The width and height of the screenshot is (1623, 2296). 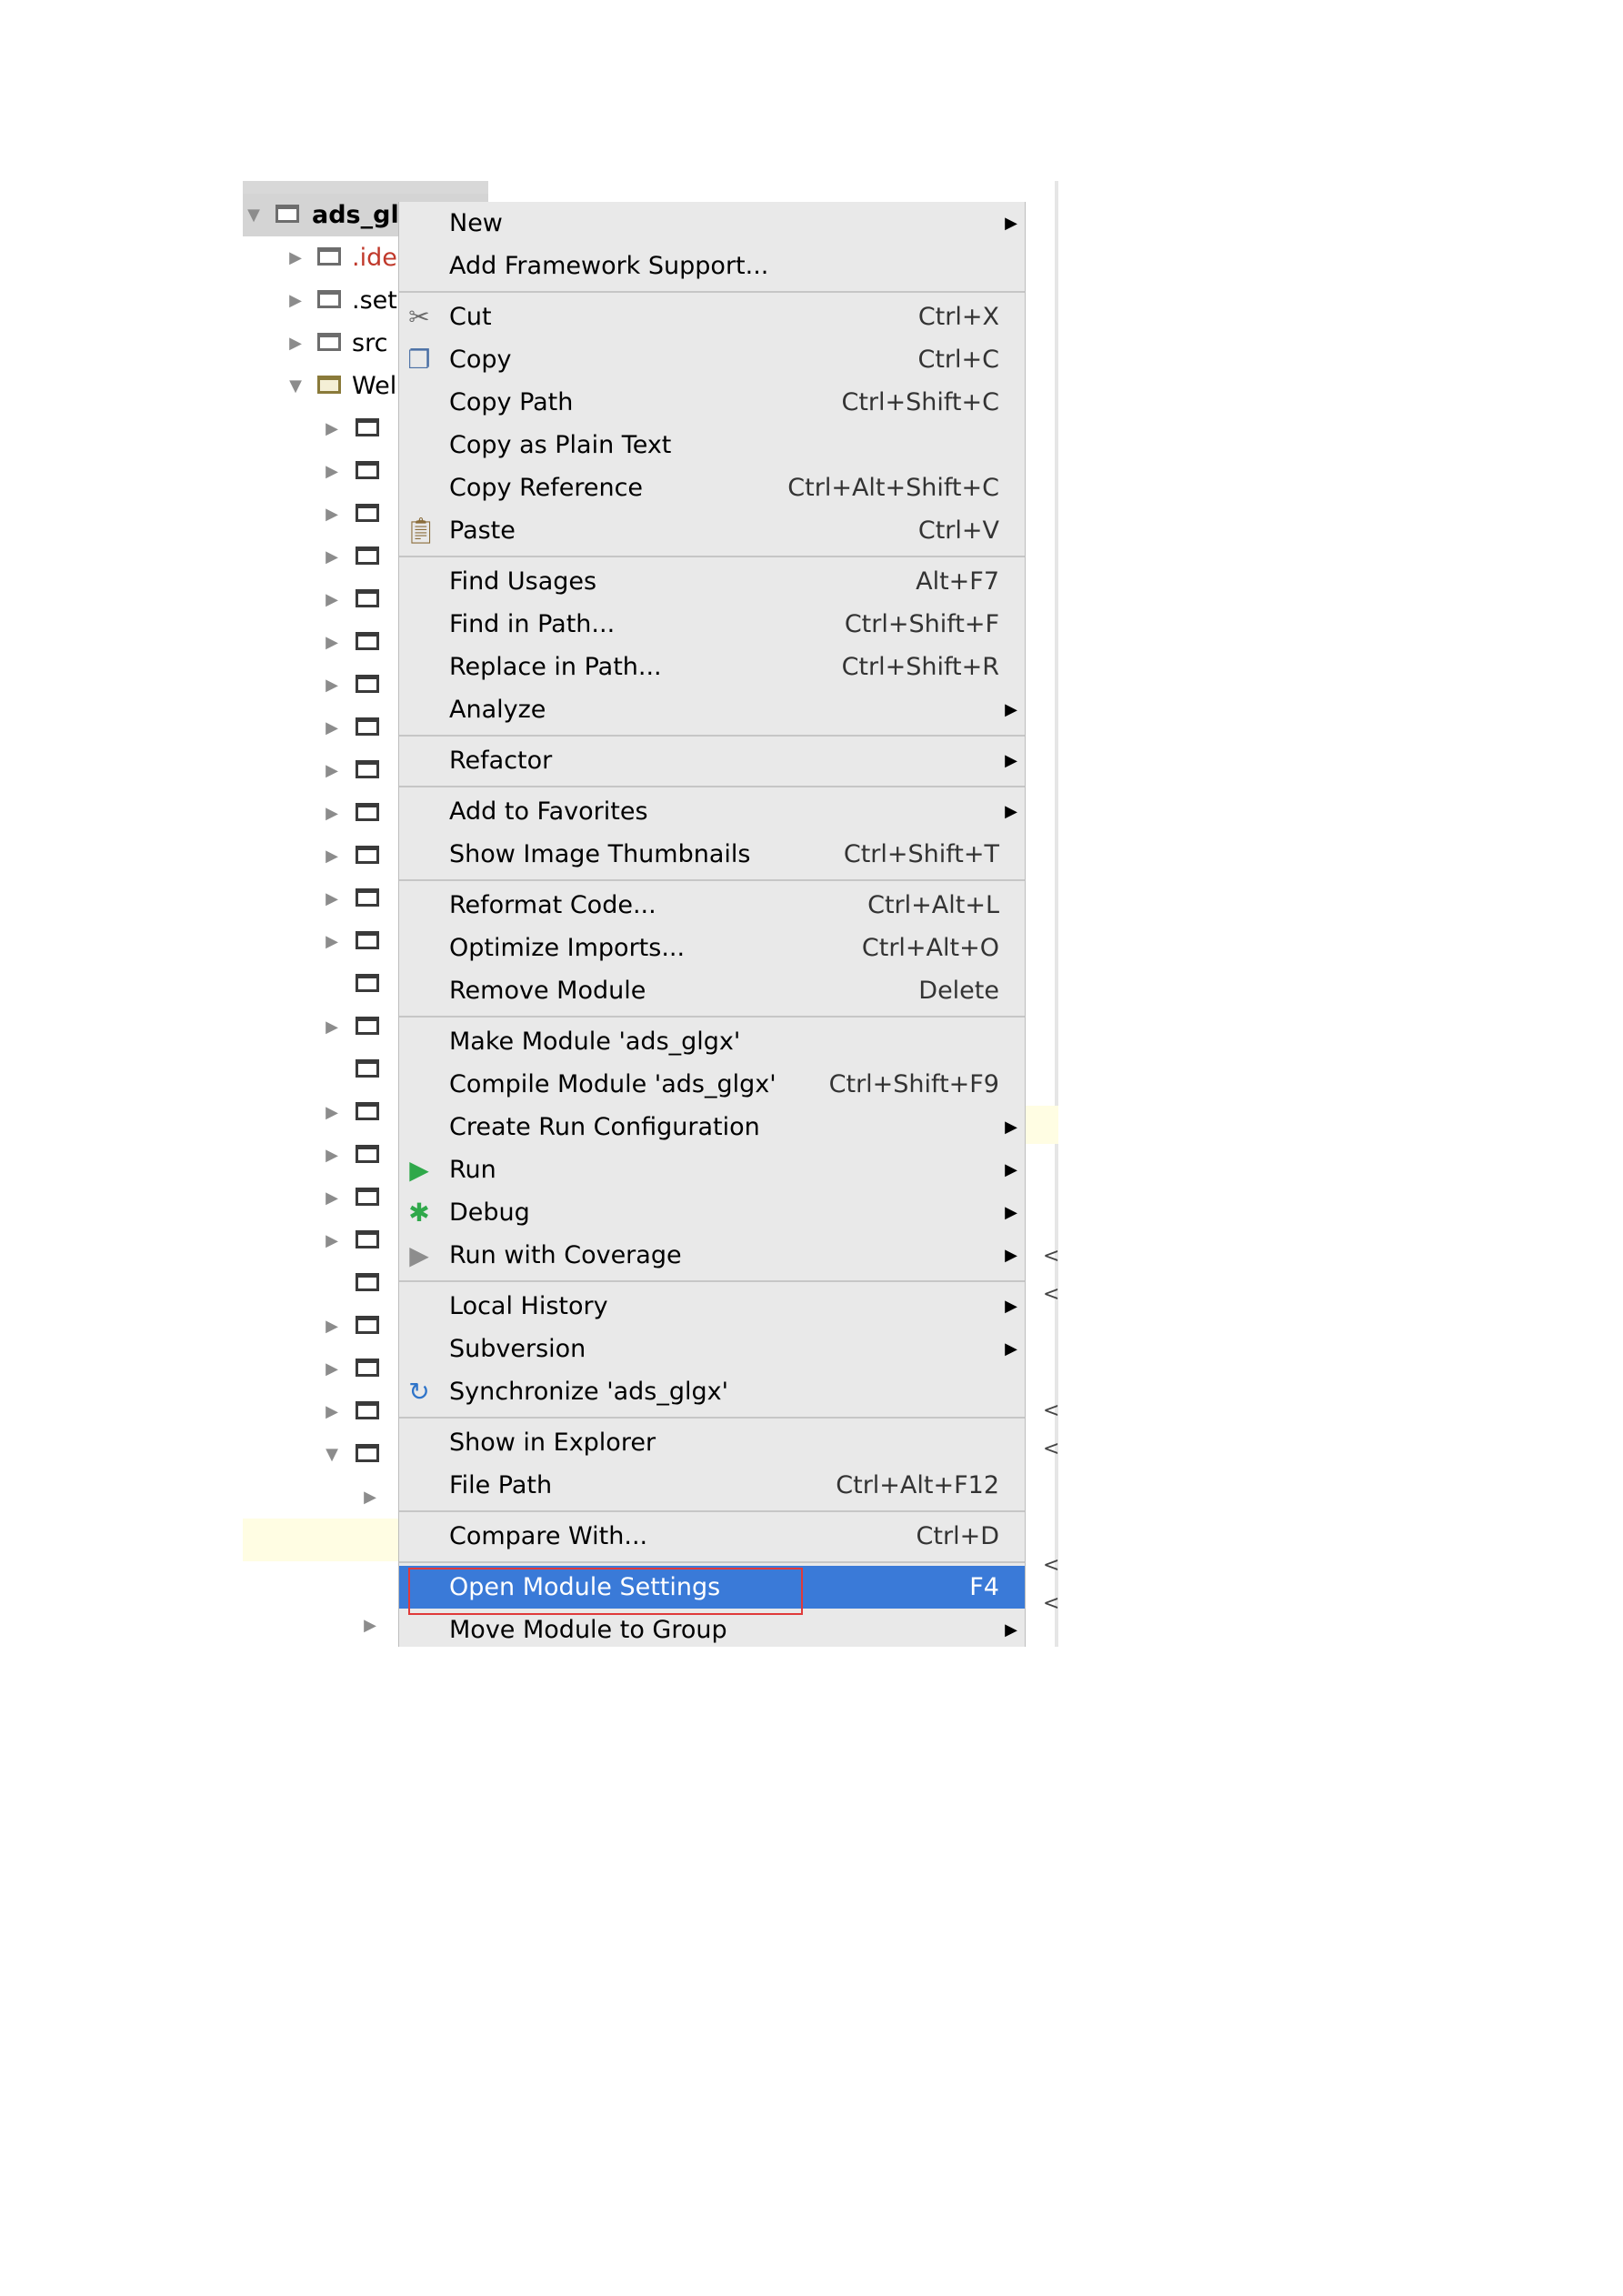 I want to click on menu-item-copy: ❐ Copy Ctrl+C, so click(x=712, y=359).